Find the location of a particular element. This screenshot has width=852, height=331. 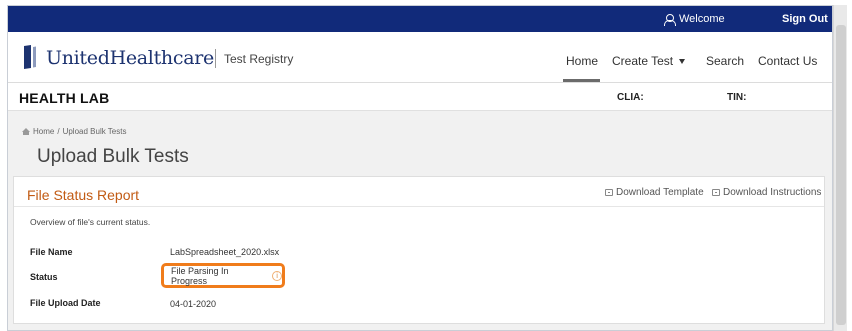

card-title: File Status Report is located at coordinates (83, 195).